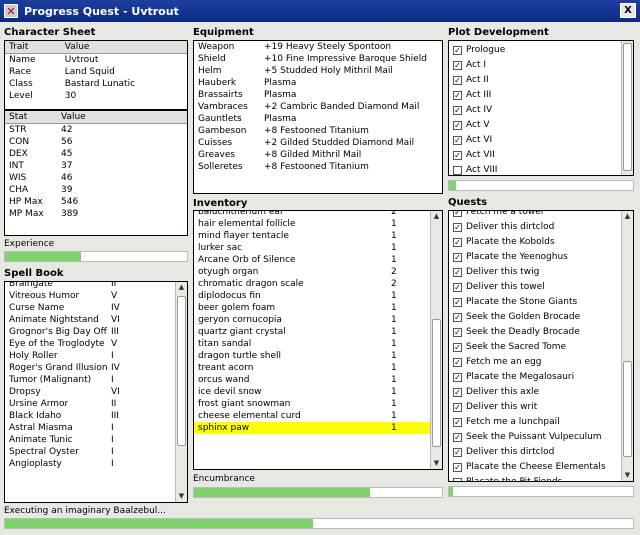 The height and width of the screenshot is (535, 640). I want to click on list-item: titan sandal 1, so click(312, 344).